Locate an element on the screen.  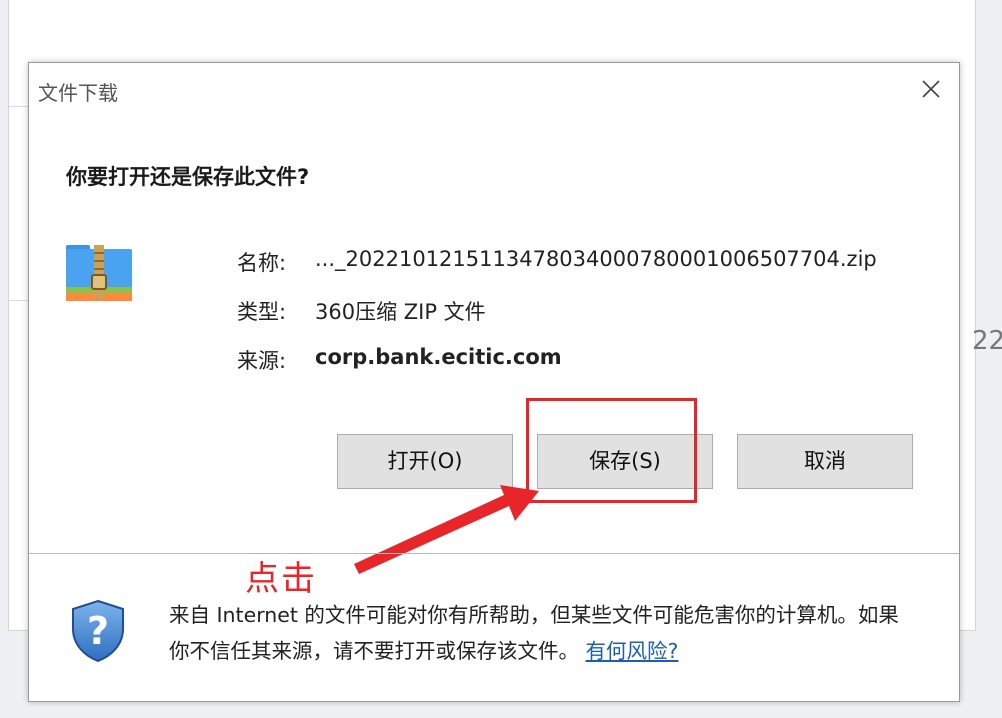
cancel-button: 取消 is located at coordinates (825, 461).